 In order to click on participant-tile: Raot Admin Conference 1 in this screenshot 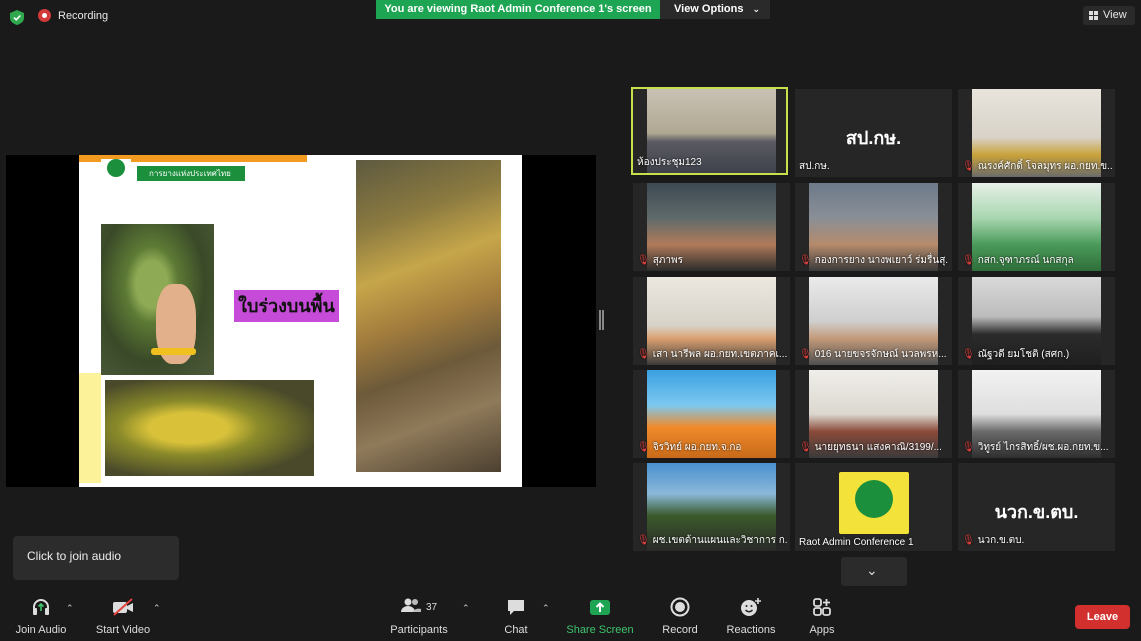, I will do `click(873, 507)`.